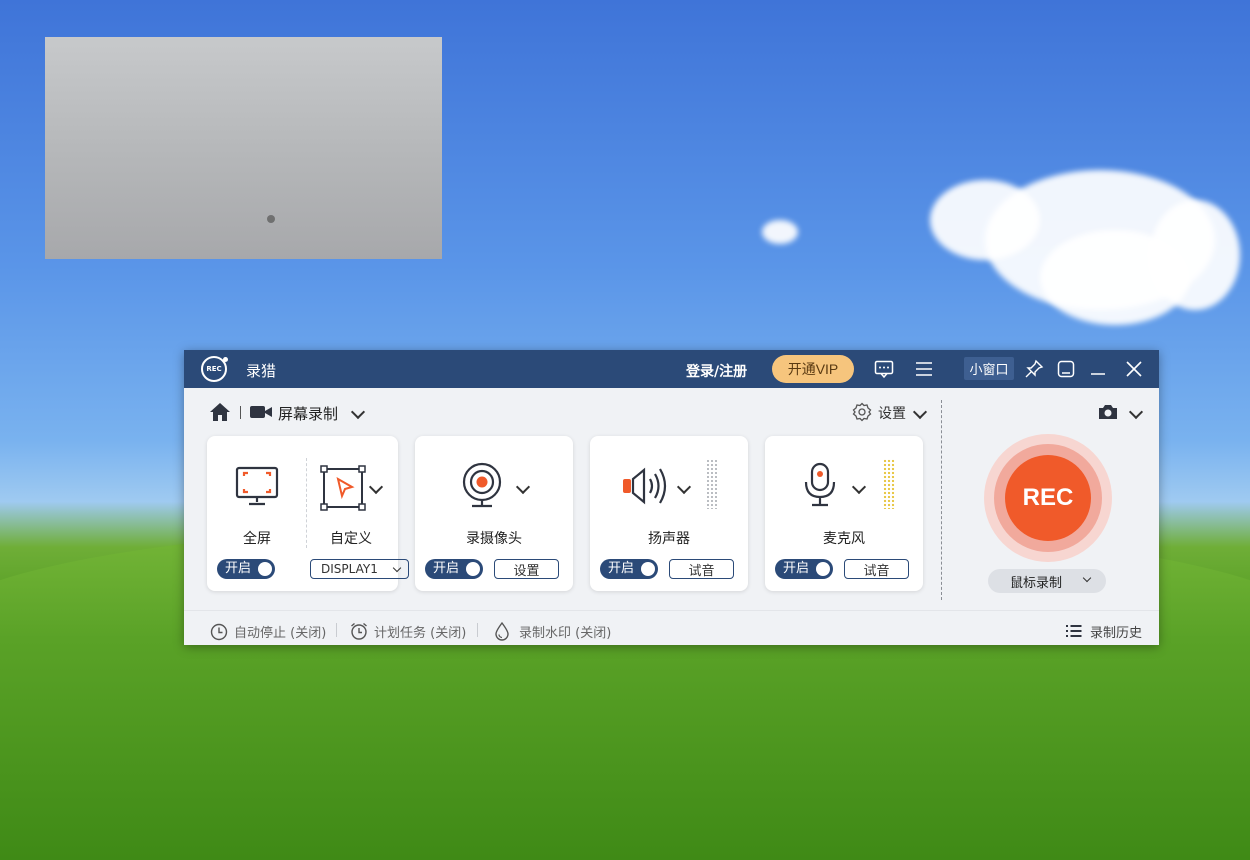 This screenshot has width=1250, height=860. Describe the element at coordinates (813, 369) in the screenshot. I see `vip-button: 开通VIP` at that location.